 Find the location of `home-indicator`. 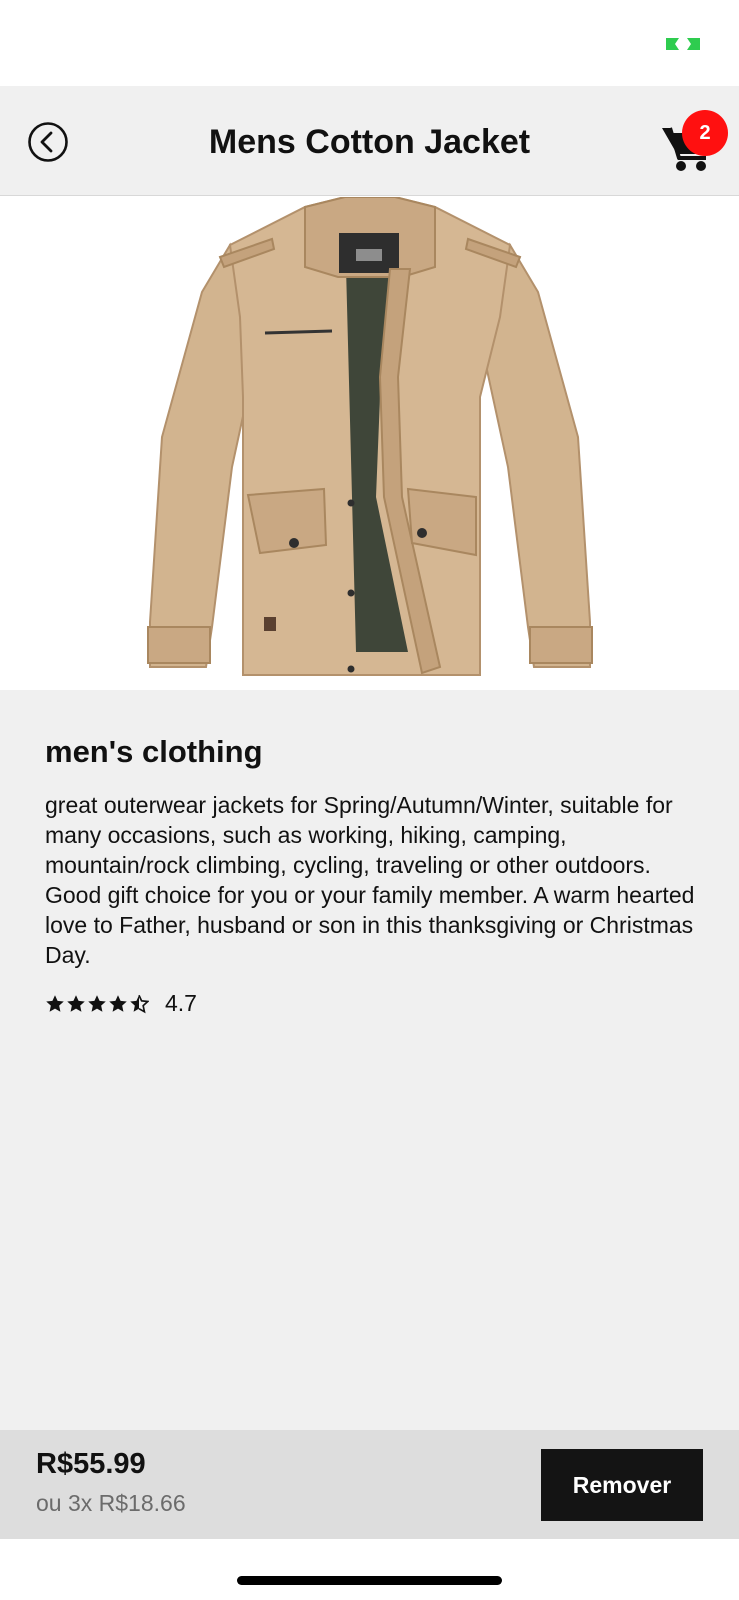

home-indicator is located at coordinates (369, 1580).